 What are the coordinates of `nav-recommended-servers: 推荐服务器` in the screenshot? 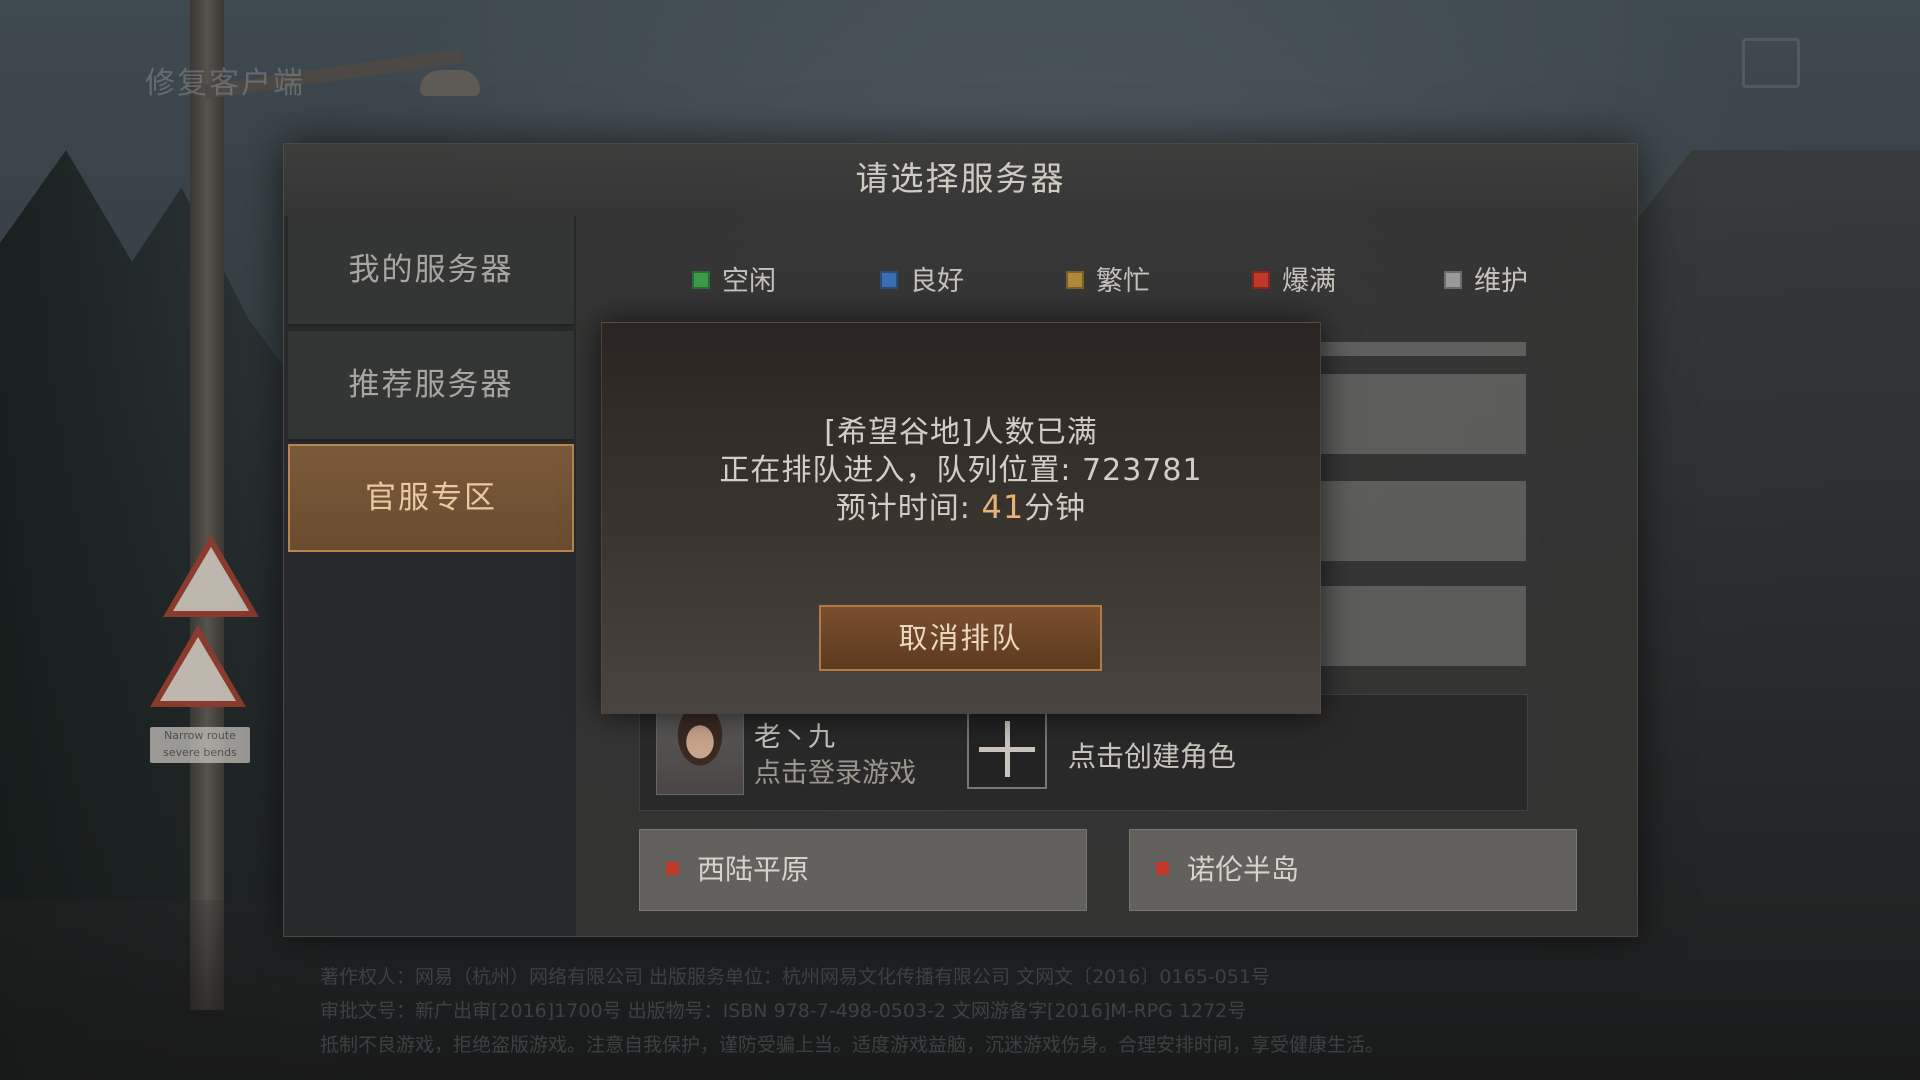 It's located at (431, 386).